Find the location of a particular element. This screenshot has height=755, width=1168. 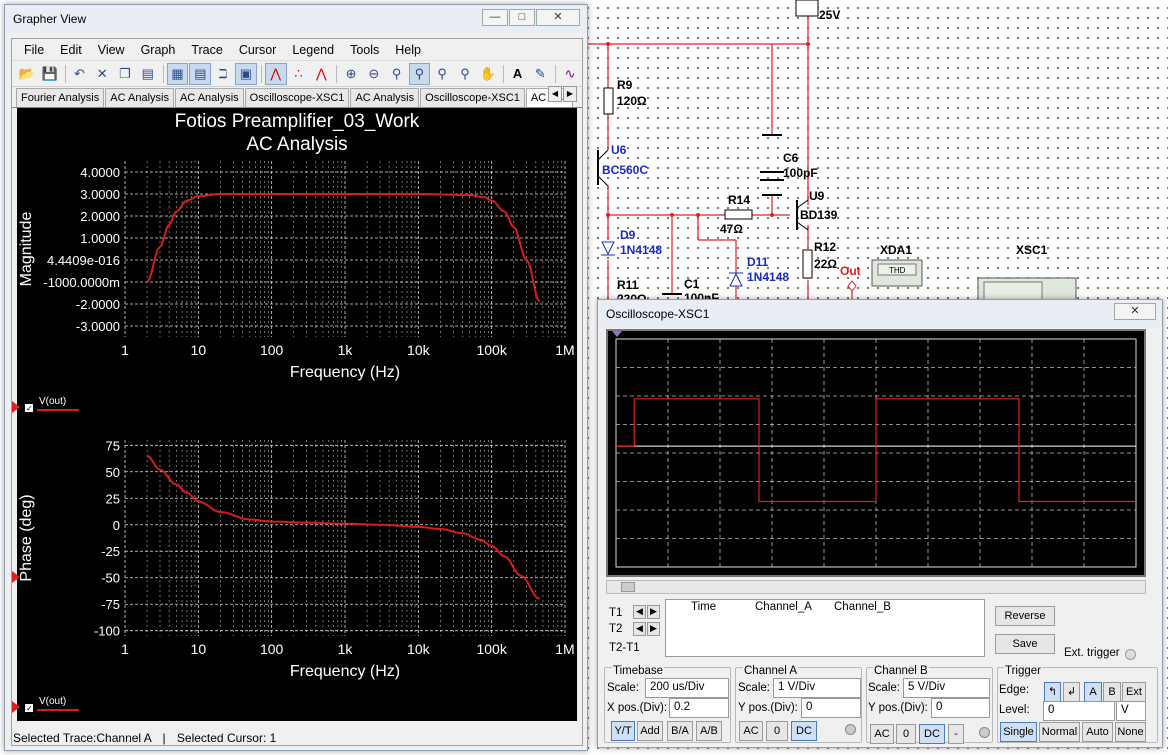

scope-close-button: ✕ is located at coordinates (1135, 311).